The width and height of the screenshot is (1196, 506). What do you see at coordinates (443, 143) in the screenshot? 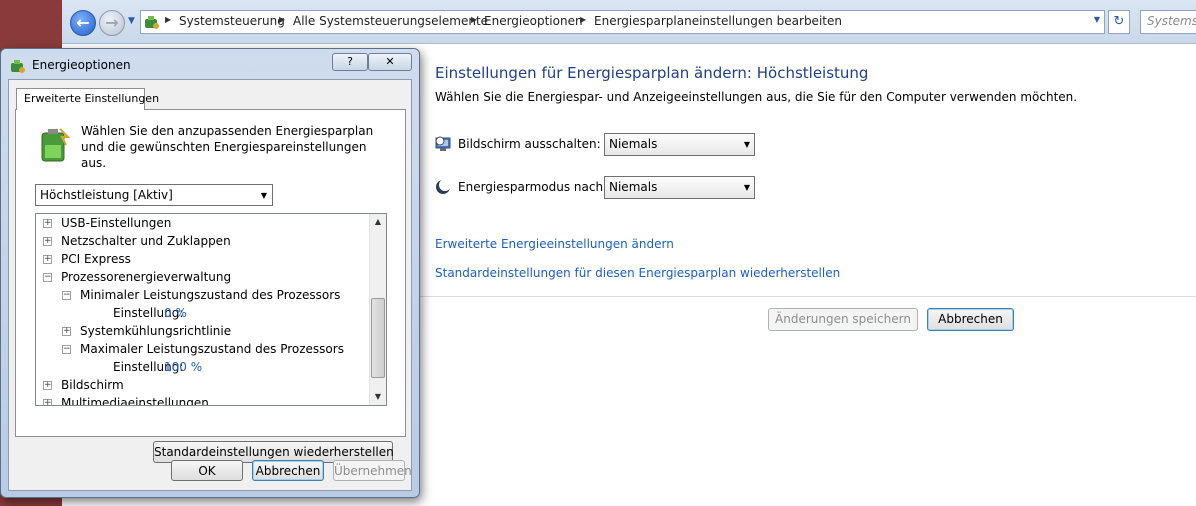
I see `monitor-clock-icon` at bounding box center [443, 143].